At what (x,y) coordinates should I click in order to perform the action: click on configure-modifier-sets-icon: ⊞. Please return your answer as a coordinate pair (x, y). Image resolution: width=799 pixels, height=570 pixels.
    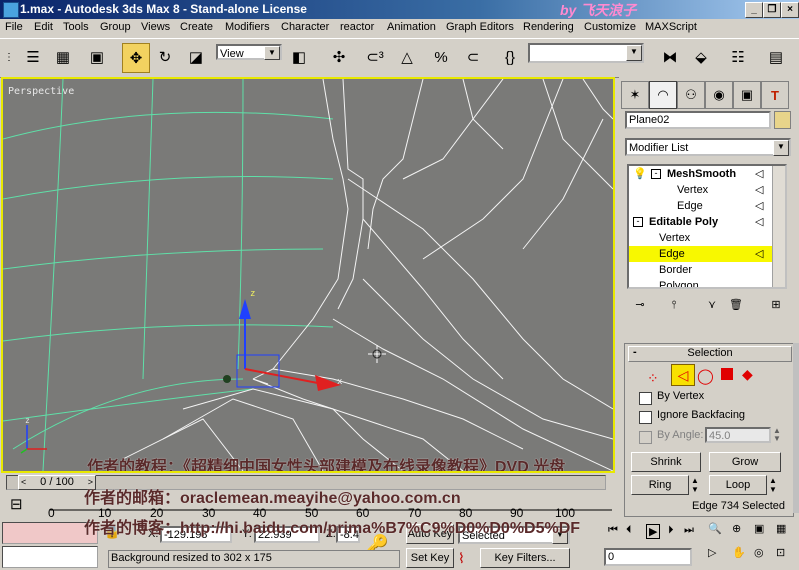
    Looking at the image, I should click on (776, 306).